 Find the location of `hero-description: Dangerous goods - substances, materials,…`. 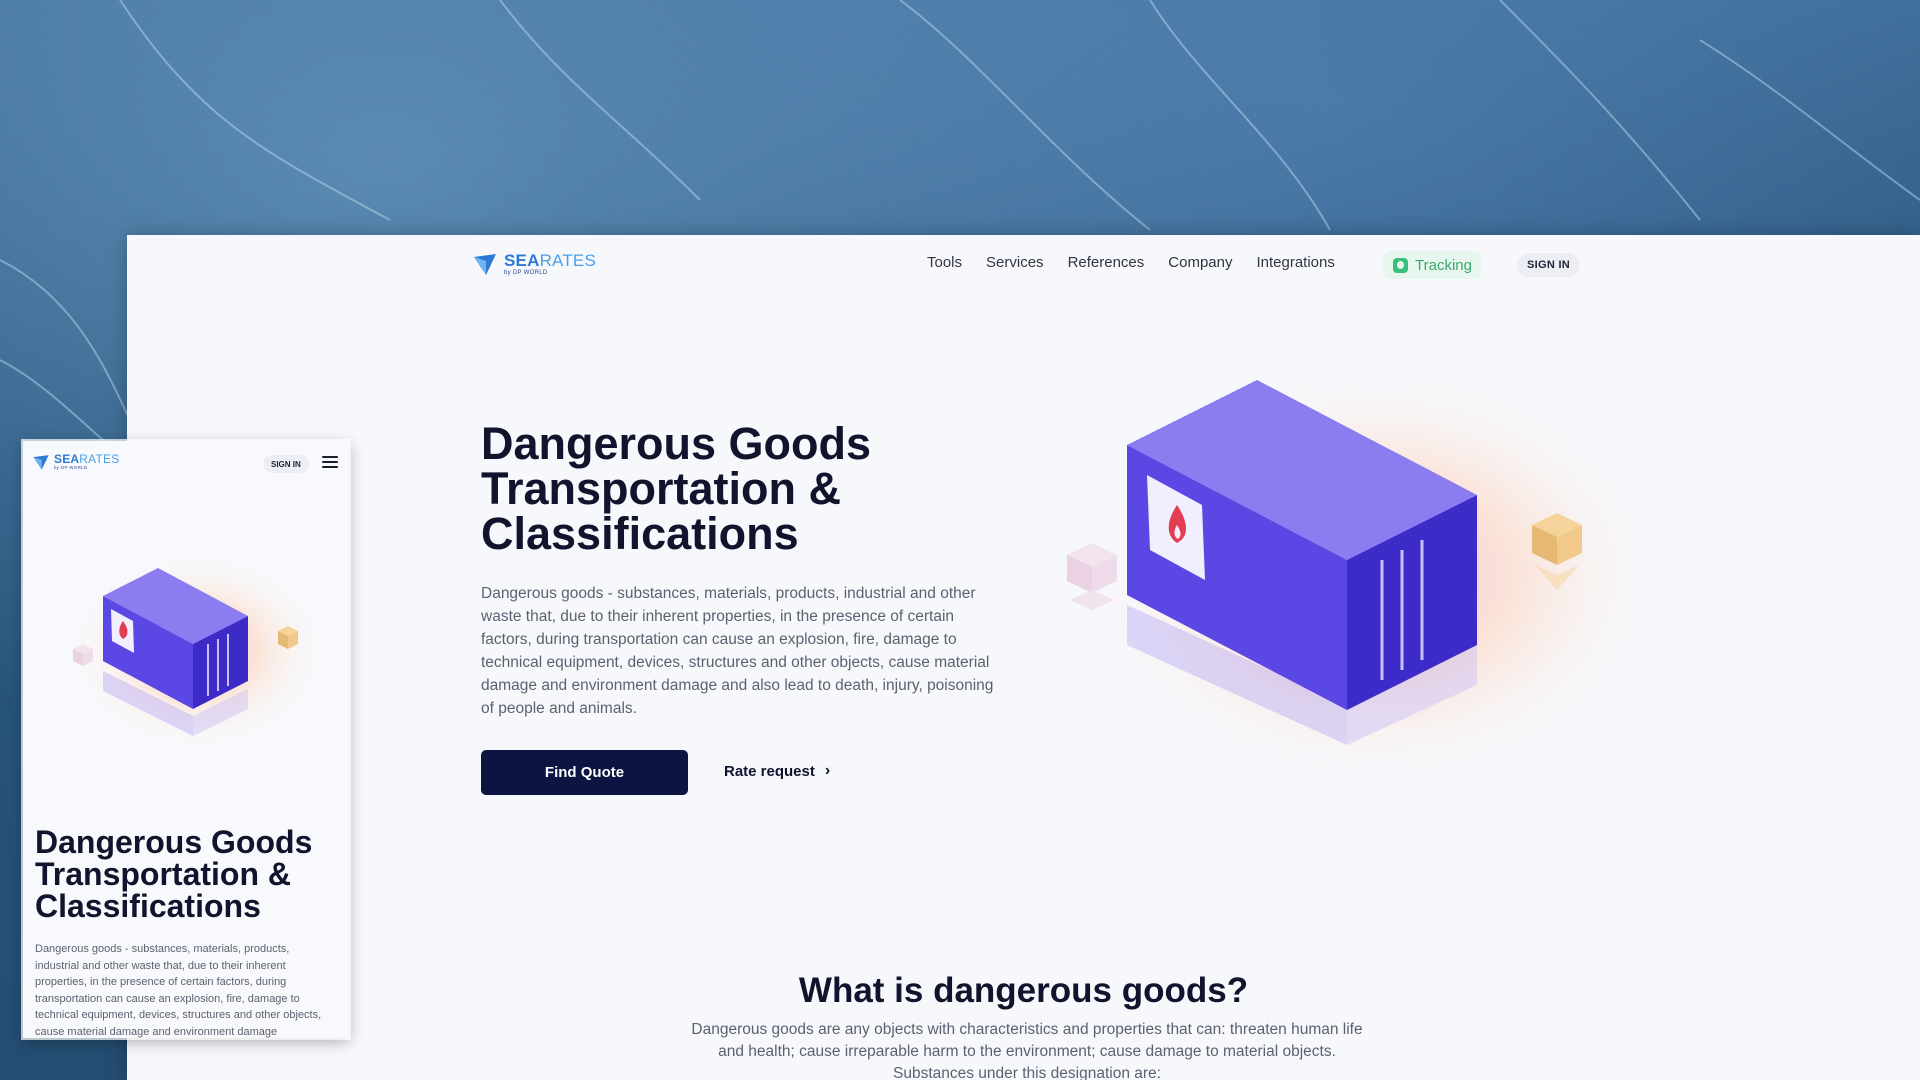

hero-description: Dangerous goods - substances, materials,… is located at coordinates (737, 651).